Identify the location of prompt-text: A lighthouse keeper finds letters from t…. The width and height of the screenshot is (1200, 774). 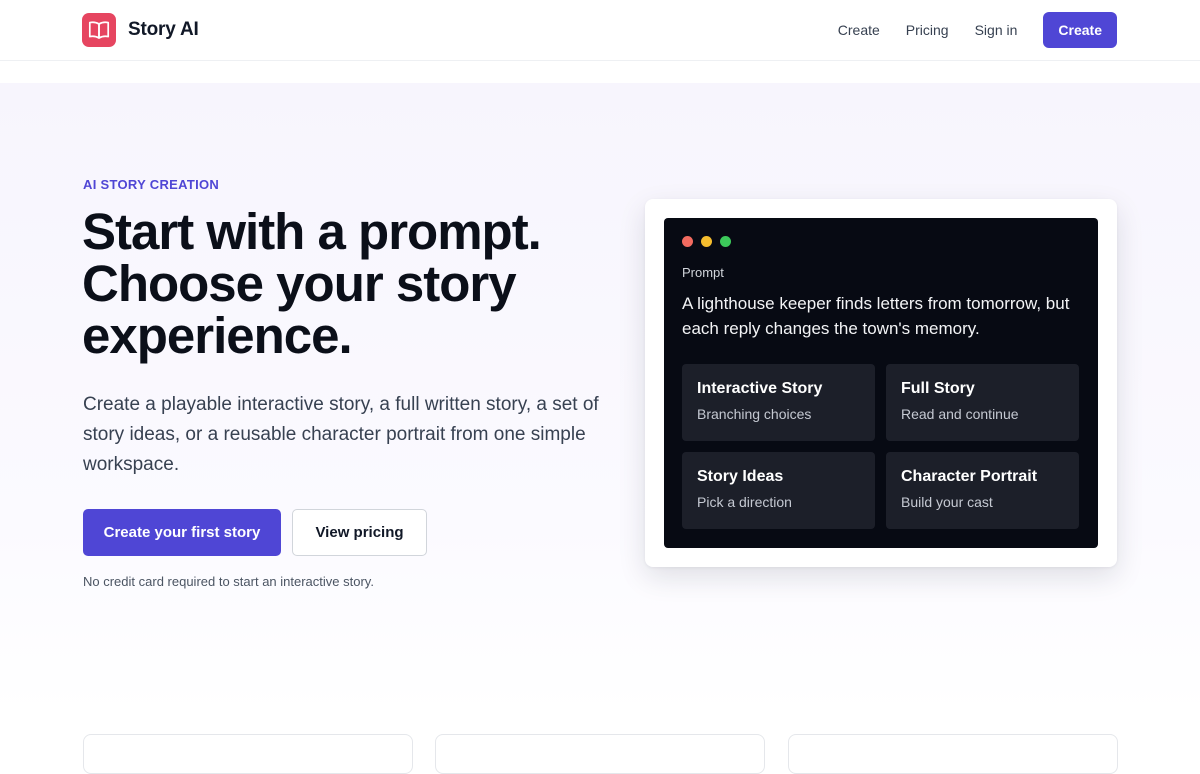
(876, 316).